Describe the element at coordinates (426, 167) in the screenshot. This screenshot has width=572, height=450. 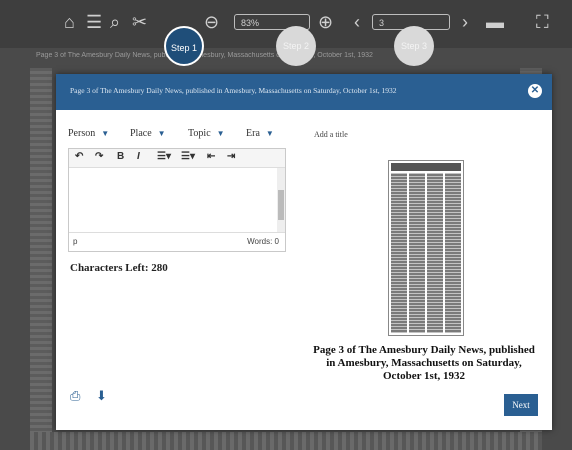
I see `thumbnail-masthead` at that location.